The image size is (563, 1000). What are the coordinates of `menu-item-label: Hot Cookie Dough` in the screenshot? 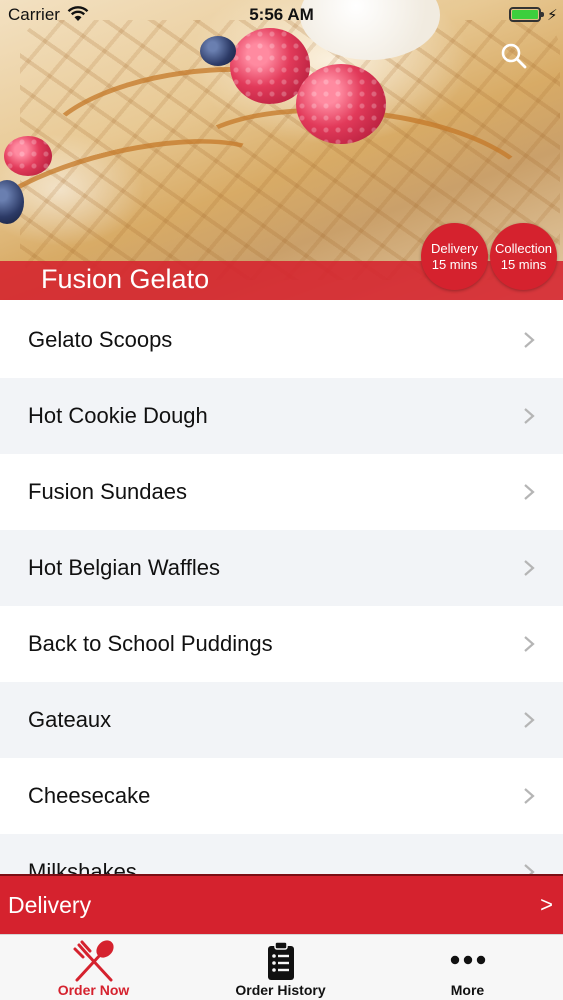 It's located at (118, 415).